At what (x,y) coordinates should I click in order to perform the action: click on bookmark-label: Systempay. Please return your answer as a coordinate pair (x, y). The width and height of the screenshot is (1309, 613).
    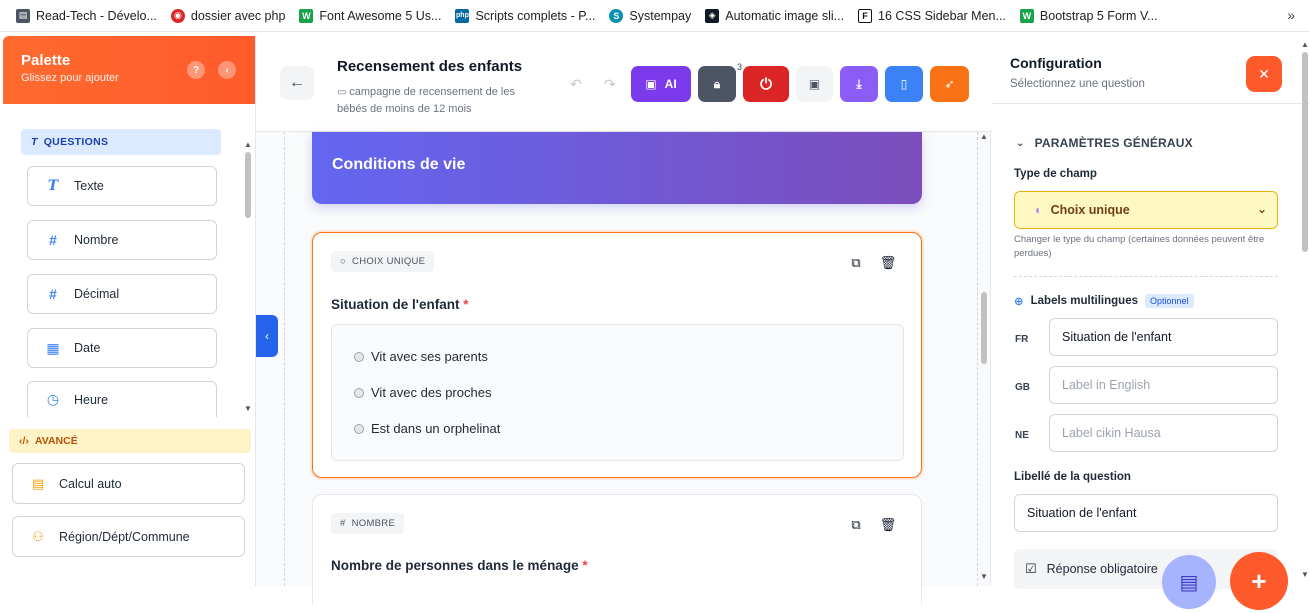
    Looking at the image, I should click on (660, 15).